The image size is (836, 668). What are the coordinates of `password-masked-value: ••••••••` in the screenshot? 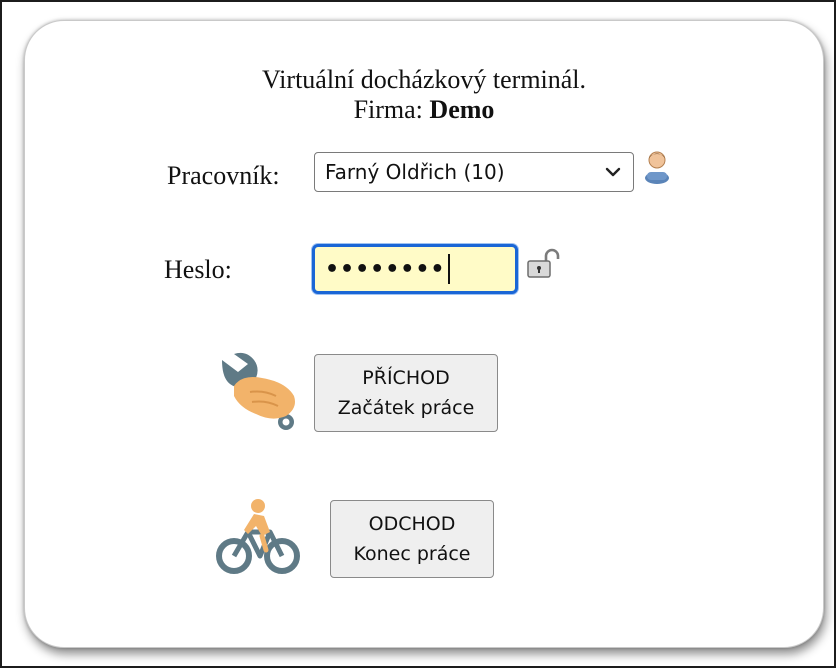 It's located at (385, 269).